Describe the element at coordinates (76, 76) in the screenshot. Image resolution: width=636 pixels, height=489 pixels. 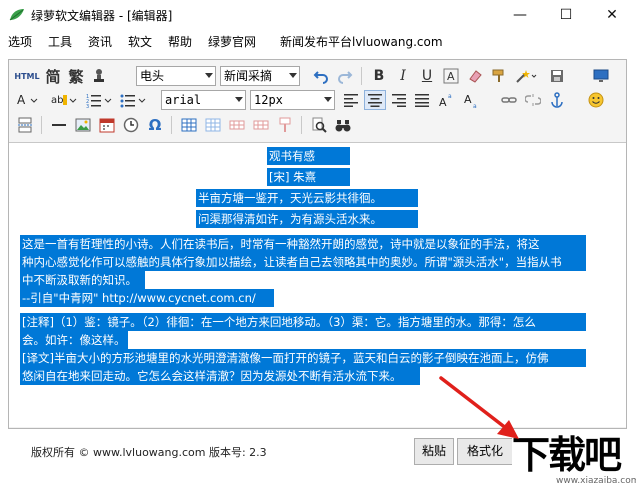
I see `traditional-chinese-button: 繁` at that location.